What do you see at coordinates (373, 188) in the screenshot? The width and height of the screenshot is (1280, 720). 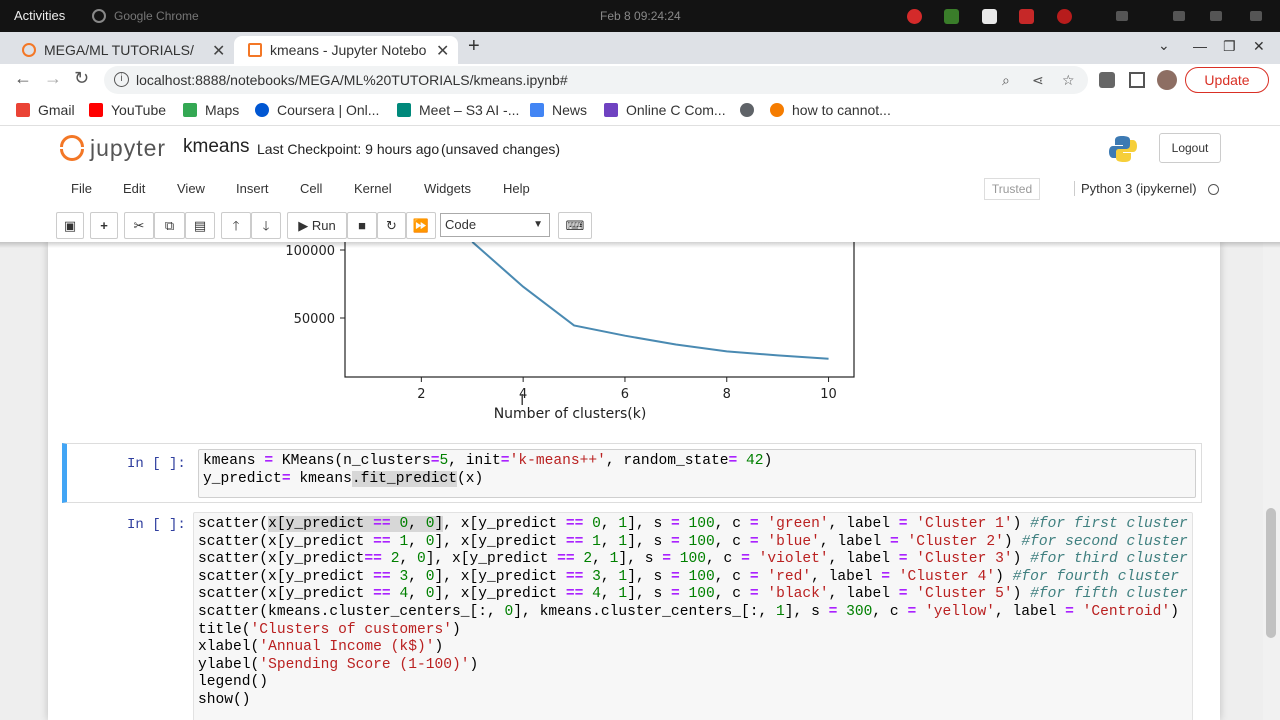 I see `menu-kernel: Kernel` at bounding box center [373, 188].